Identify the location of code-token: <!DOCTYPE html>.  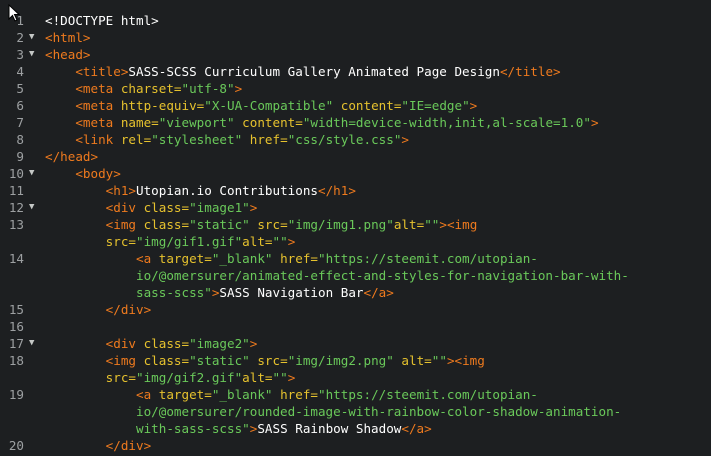
(102, 20).